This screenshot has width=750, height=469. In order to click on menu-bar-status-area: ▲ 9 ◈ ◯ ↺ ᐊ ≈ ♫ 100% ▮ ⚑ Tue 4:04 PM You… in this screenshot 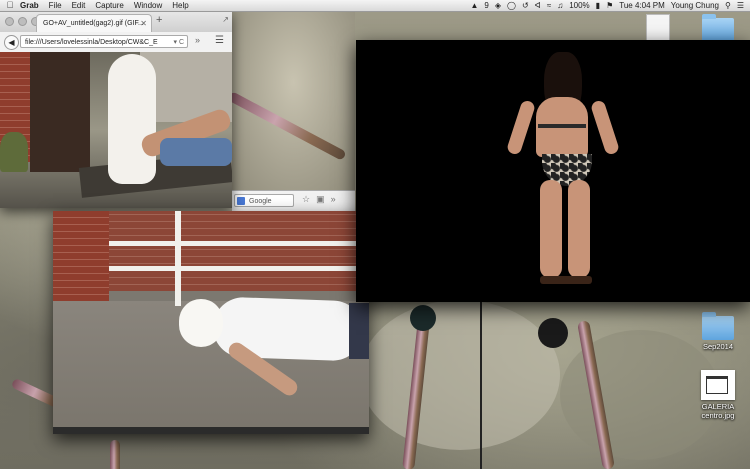, I will do `click(607, 5)`.